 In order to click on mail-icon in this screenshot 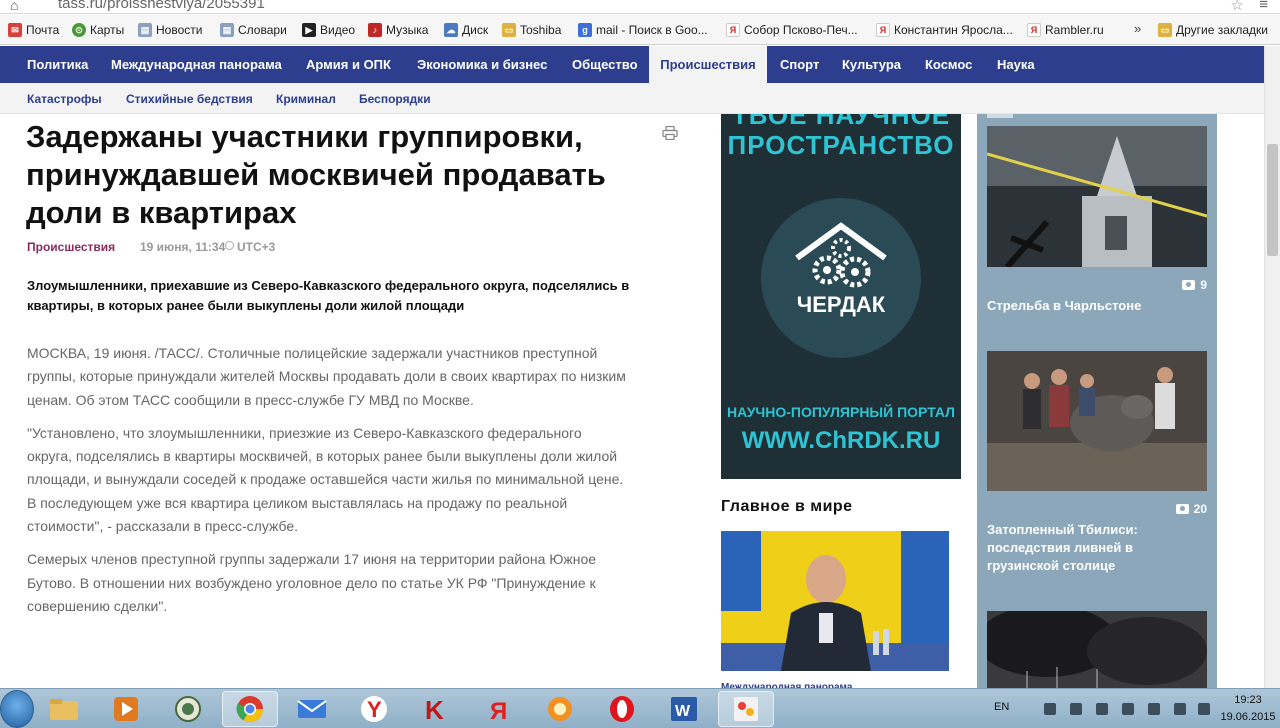, I will do `click(312, 709)`.